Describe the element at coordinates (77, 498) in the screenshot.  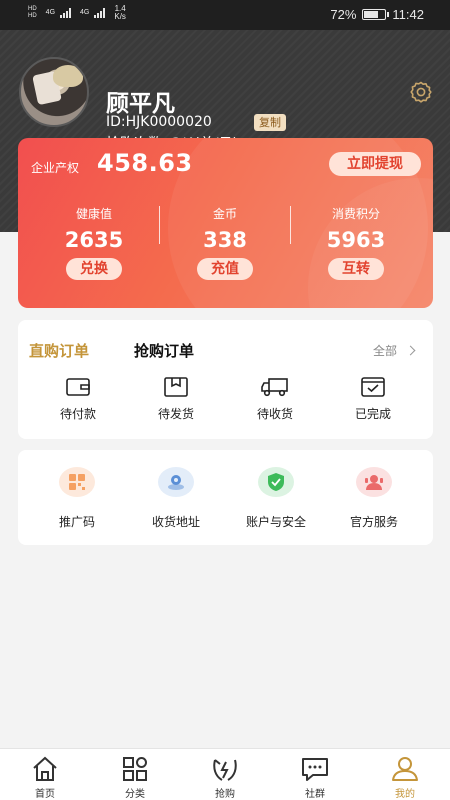
I see `service-promo-code: 推广码` at that location.